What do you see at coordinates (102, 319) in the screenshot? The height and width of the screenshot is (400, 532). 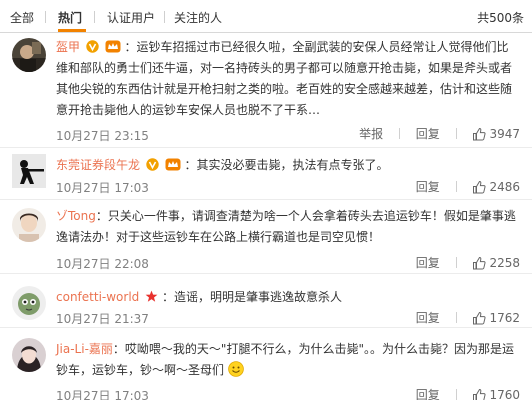 I see `comment-timestamp: 10月27日 21:37` at bounding box center [102, 319].